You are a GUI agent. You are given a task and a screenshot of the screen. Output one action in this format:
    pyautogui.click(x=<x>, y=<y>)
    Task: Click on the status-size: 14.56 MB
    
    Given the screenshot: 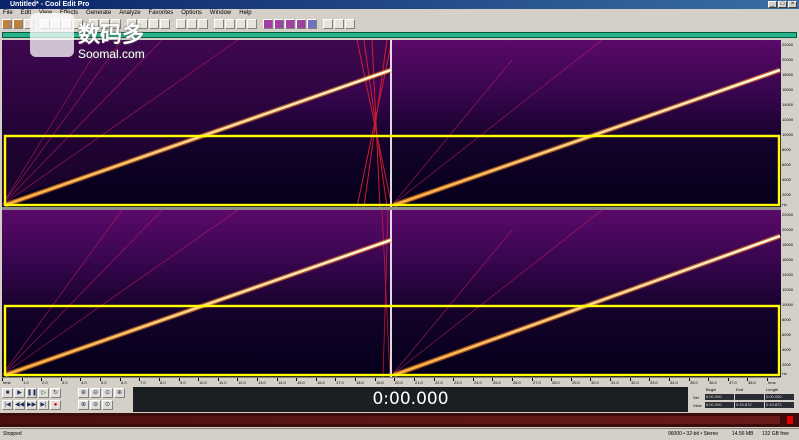 What is the action you would take?
    pyautogui.click(x=743, y=434)
    